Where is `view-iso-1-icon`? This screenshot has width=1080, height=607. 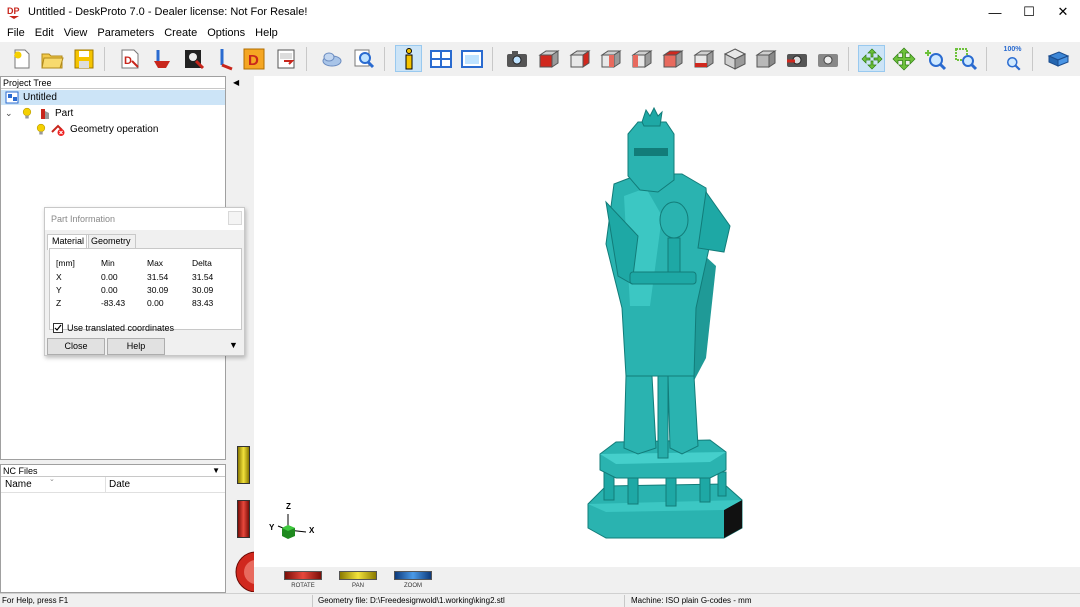
view-iso-1-icon is located at coordinates (734, 58).